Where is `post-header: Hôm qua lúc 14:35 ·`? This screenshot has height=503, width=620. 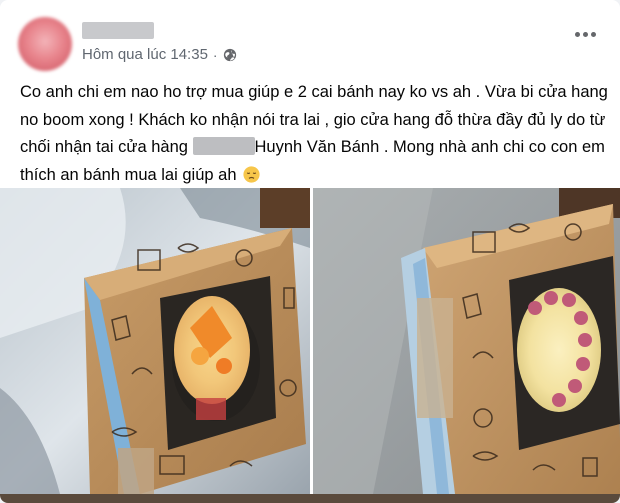 post-header: Hôm qua lúc 14:35 · is located at coordinates (310, 35).